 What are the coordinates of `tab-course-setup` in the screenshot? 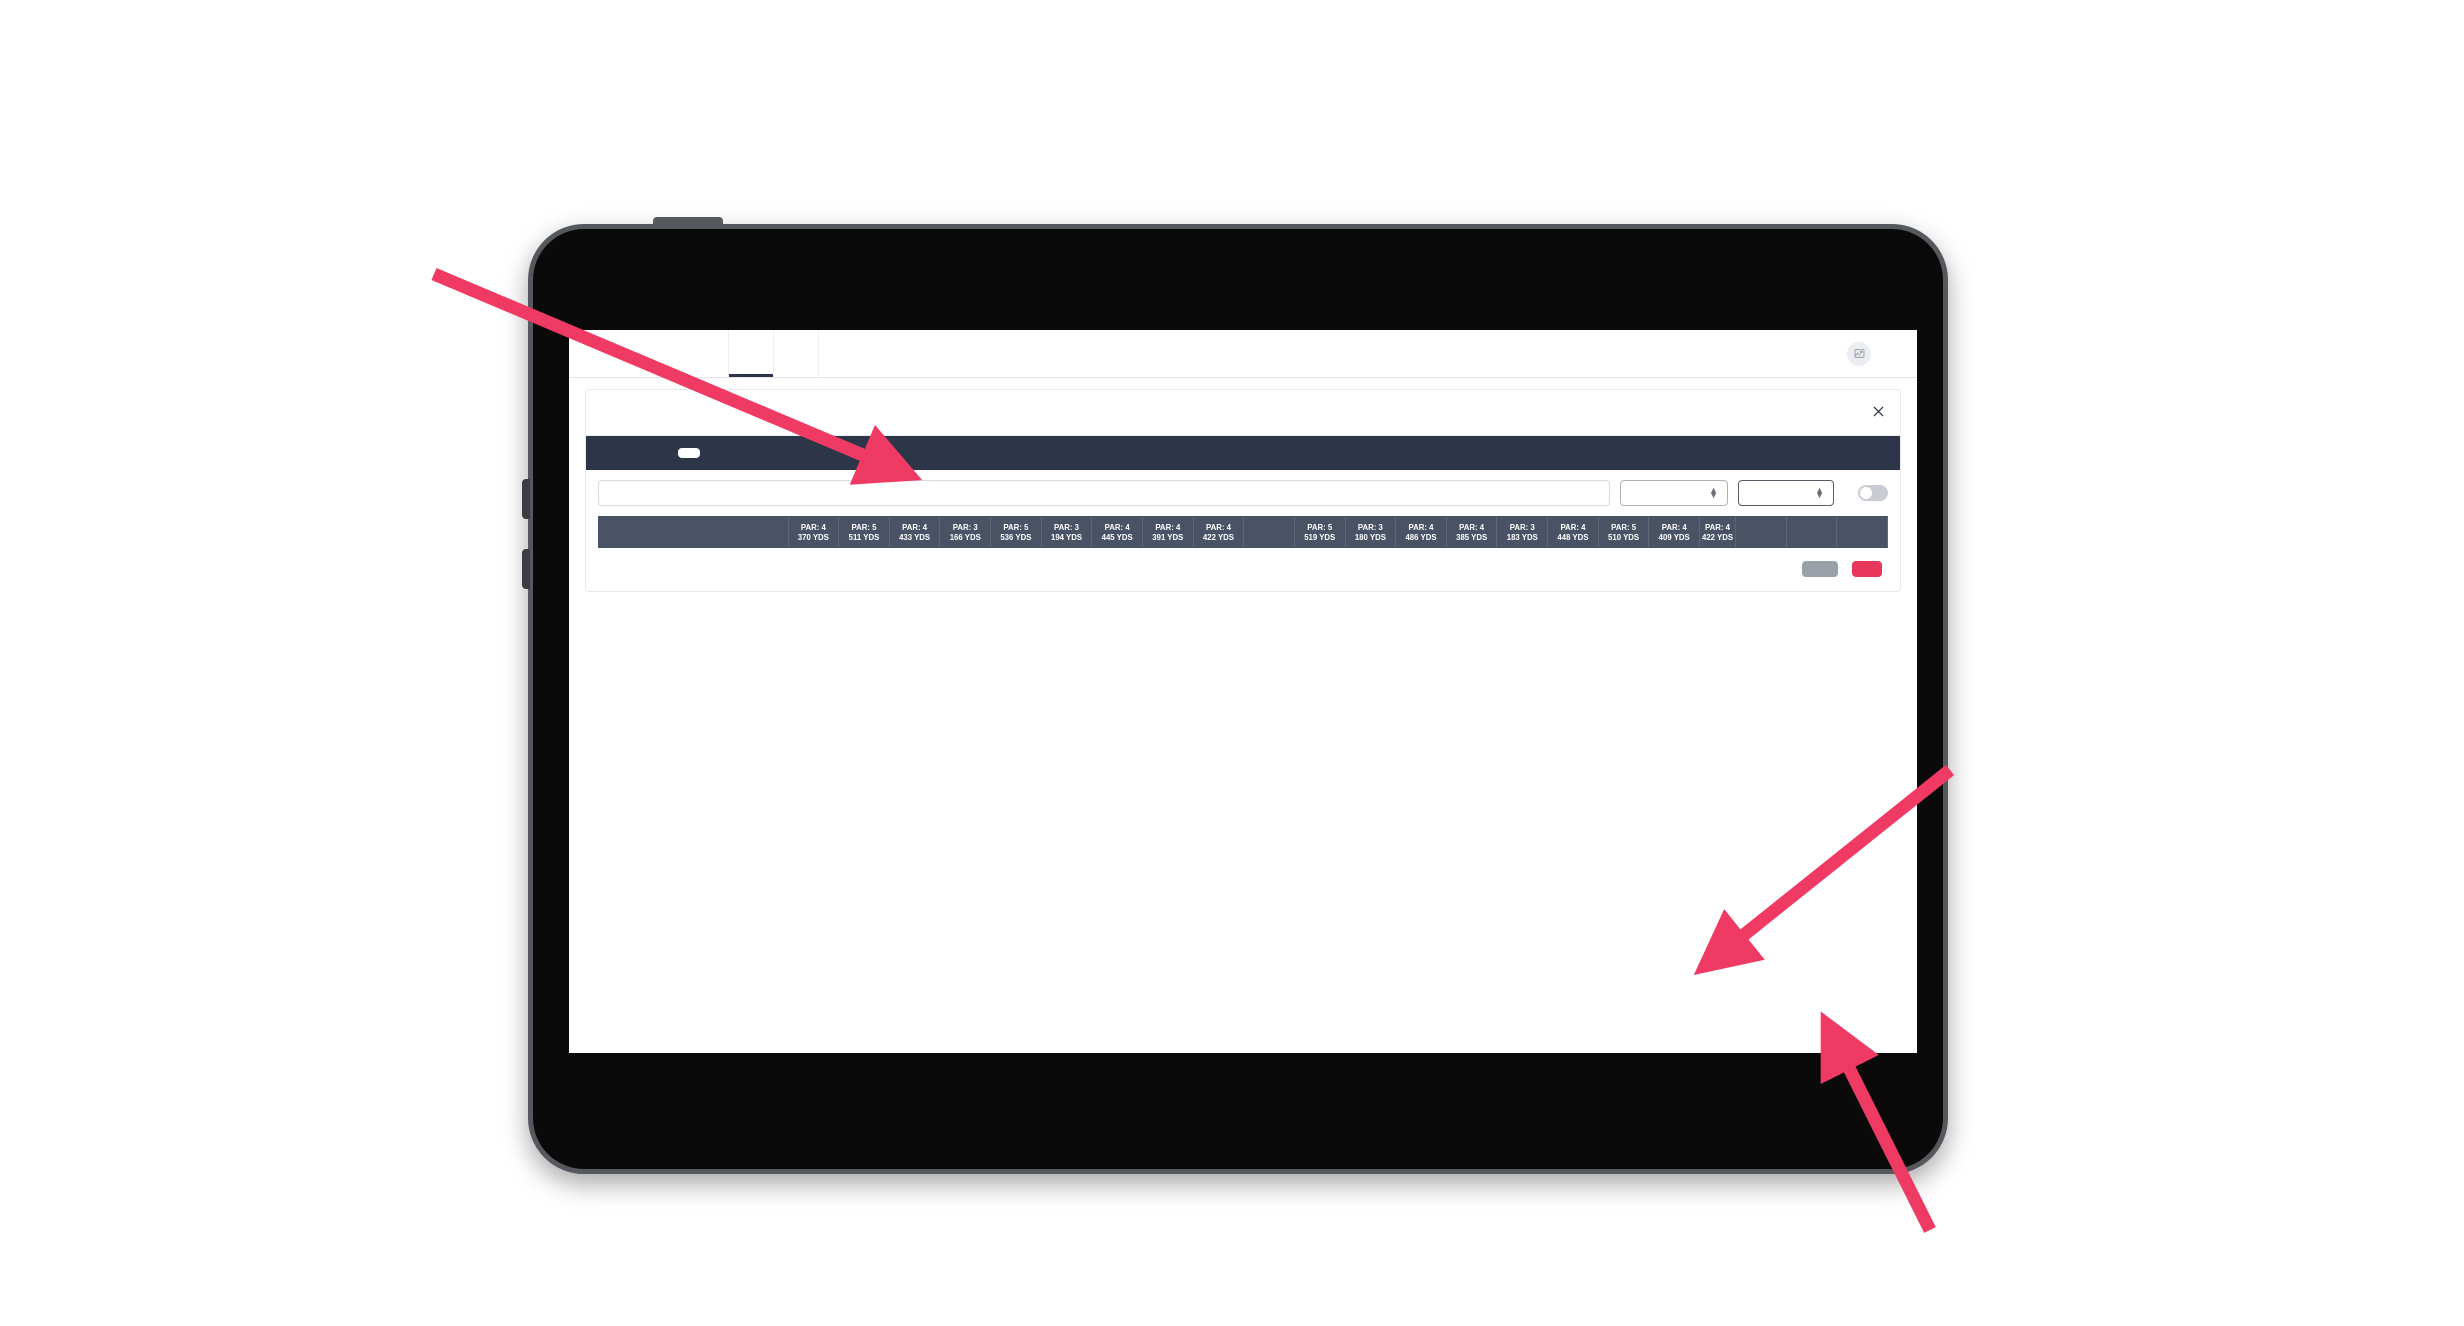 It's located at (663, 453).